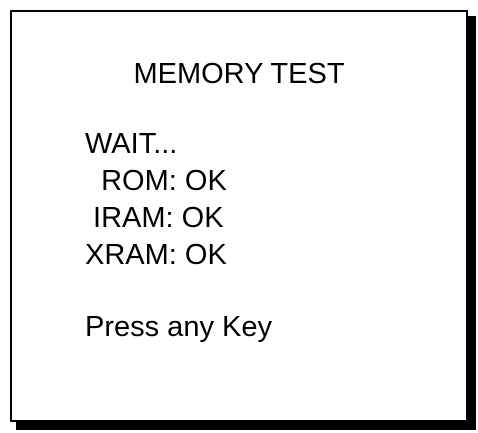 The width and height of the screenshot is (478, 433). I want to click on rom-result: ROM: OK, so click(156, 181).